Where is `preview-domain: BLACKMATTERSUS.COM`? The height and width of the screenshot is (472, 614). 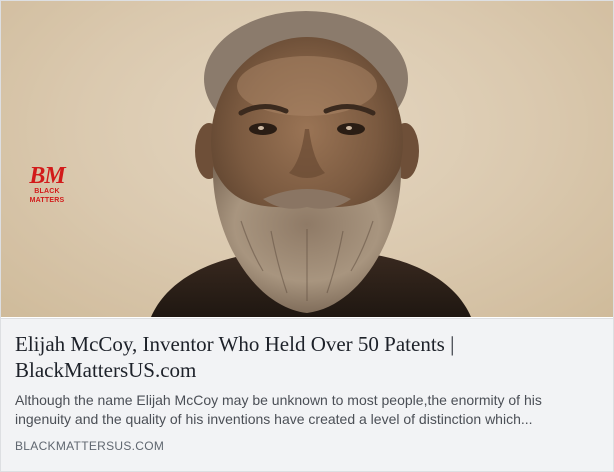 preview-domain: BLACKMATTERSUS.COM is located at coordinates (90, 446).